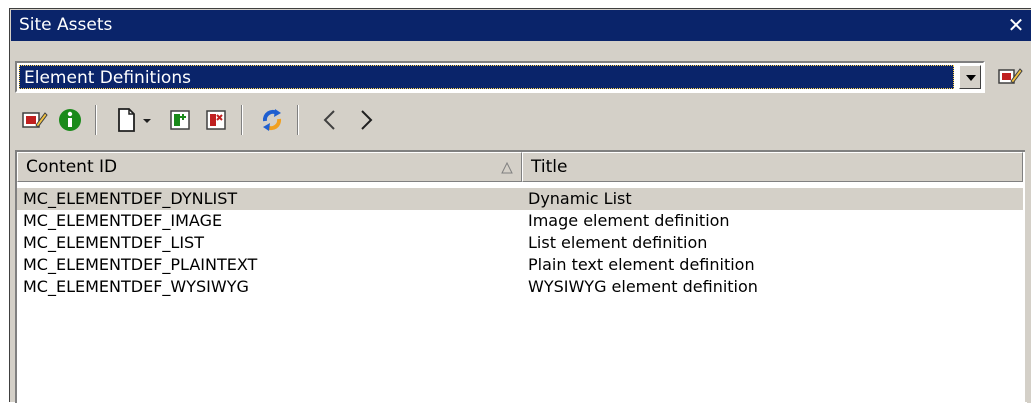 This screenshot has height=403, width=1031. I want to click on title-cell: Plain text element definition, so click(641, 264).